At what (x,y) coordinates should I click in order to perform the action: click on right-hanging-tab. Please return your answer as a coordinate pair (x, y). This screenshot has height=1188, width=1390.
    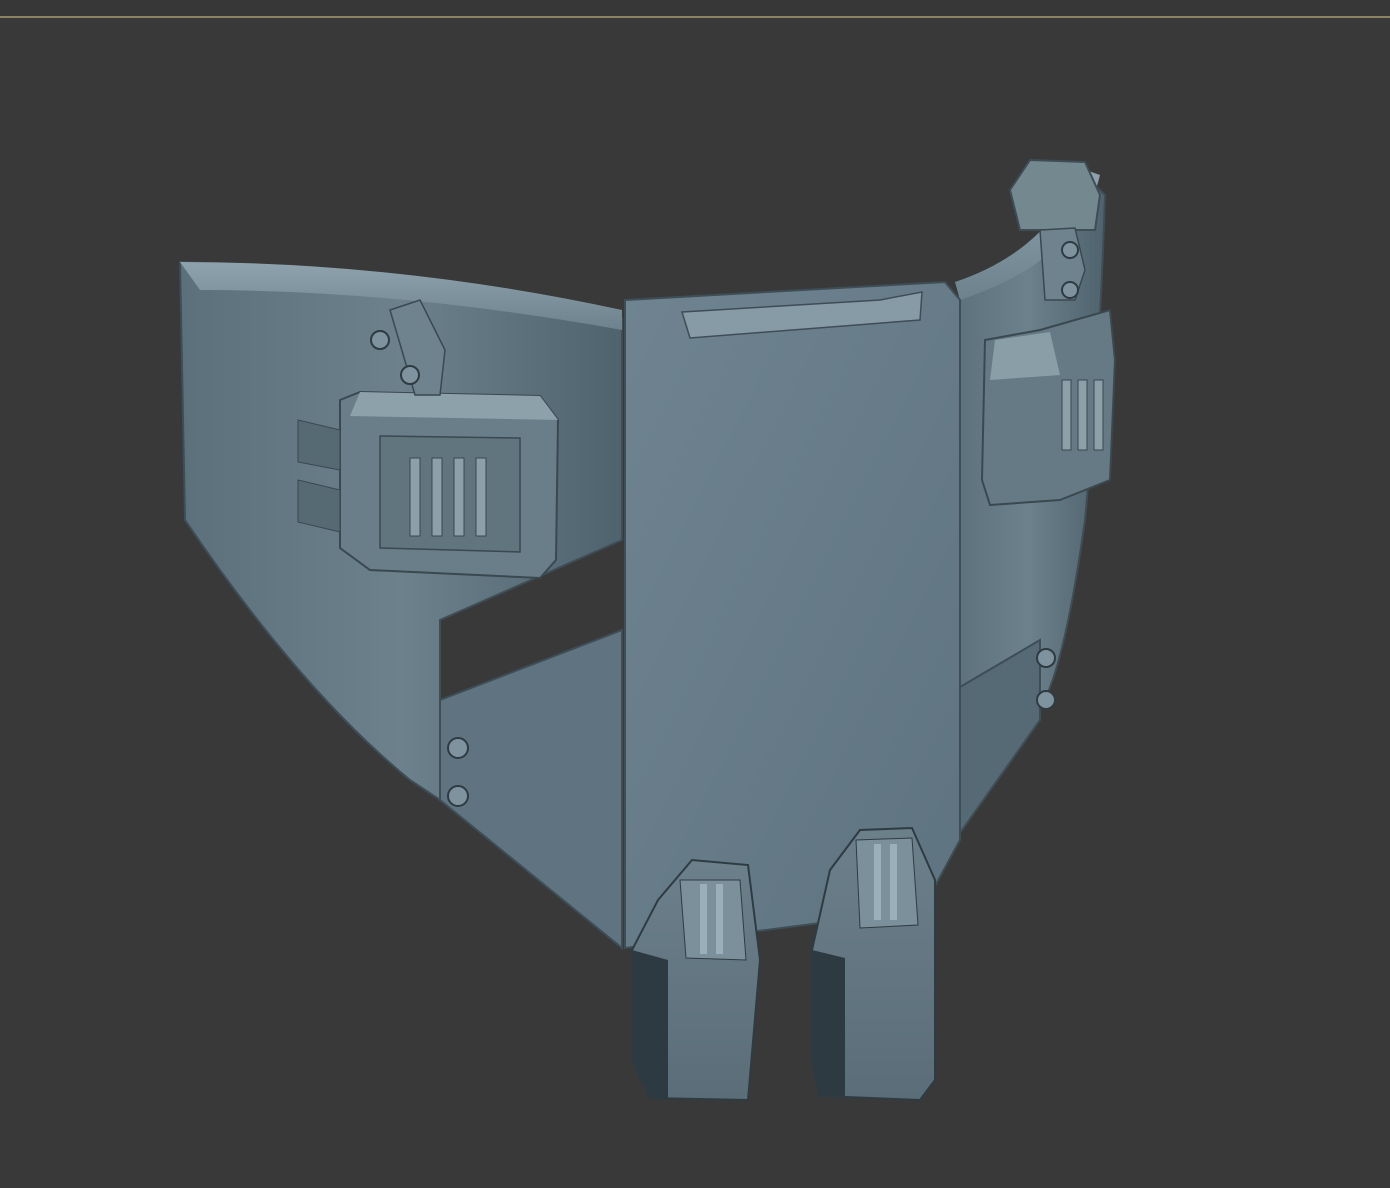
    Looking at the image, I should click on (873, 964).